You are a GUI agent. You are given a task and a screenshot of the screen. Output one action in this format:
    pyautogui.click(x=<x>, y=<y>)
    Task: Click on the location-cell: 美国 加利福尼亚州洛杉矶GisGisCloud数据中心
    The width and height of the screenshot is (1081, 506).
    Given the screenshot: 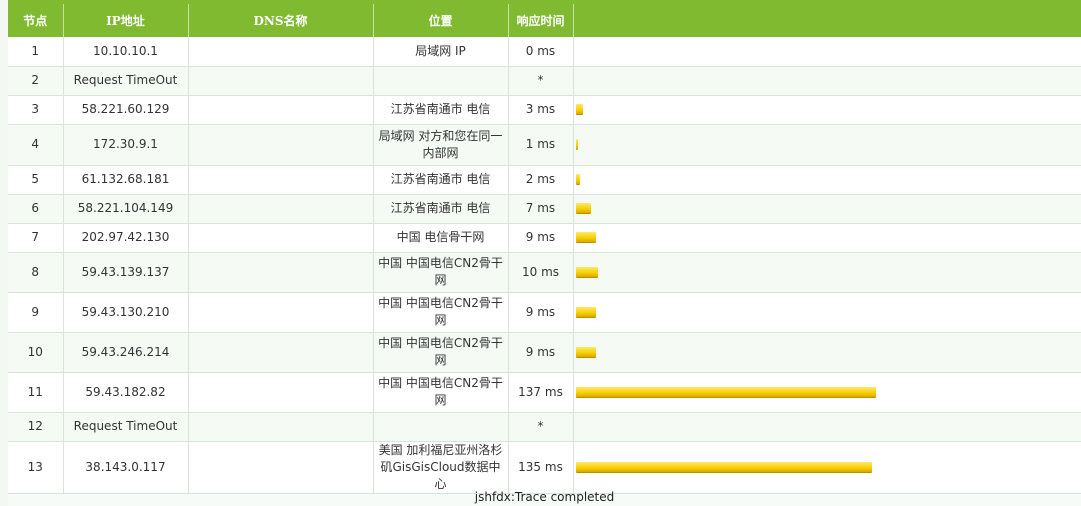 What is the action you would take?
    pyautogui.click(x=441, y=467)
    